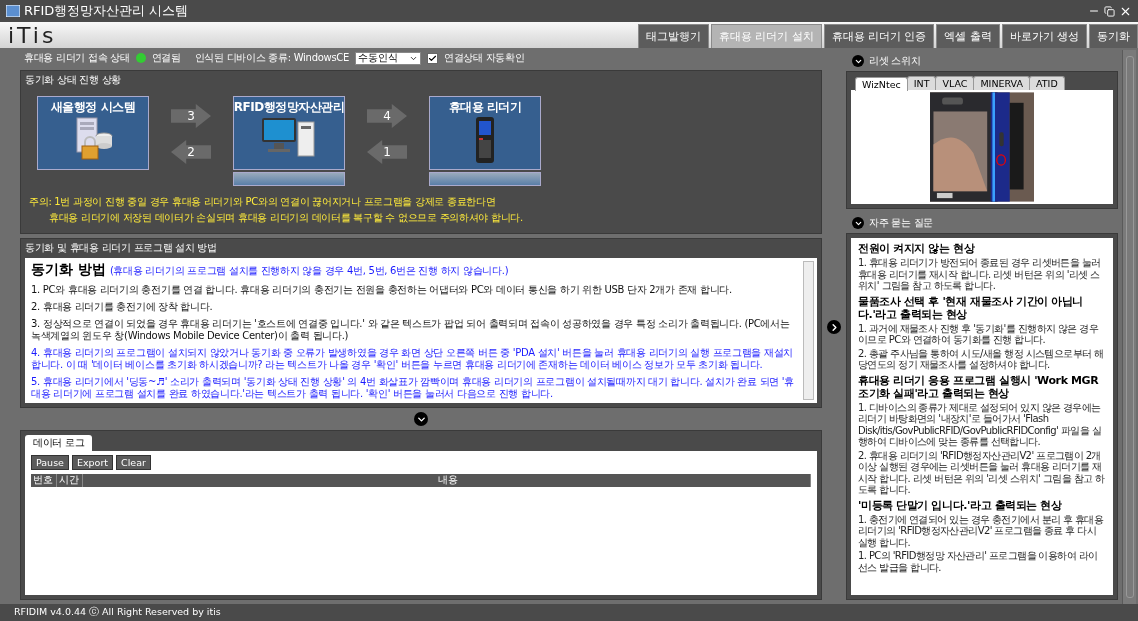 The image size is (1138, 621). What do you see at coordinates (980, 274) in the screenshot?
I see `faq-answer: 1. 휴대용 리더기가 방전되어 종료된 경우 리셋버튼을 눌러 휴대용 리더기를 재시작 합니다. 리셋 버턴은 위의 '리셋 스위치' 그림을 참고 하도록 합니다.` at bounding box center [980, 274].